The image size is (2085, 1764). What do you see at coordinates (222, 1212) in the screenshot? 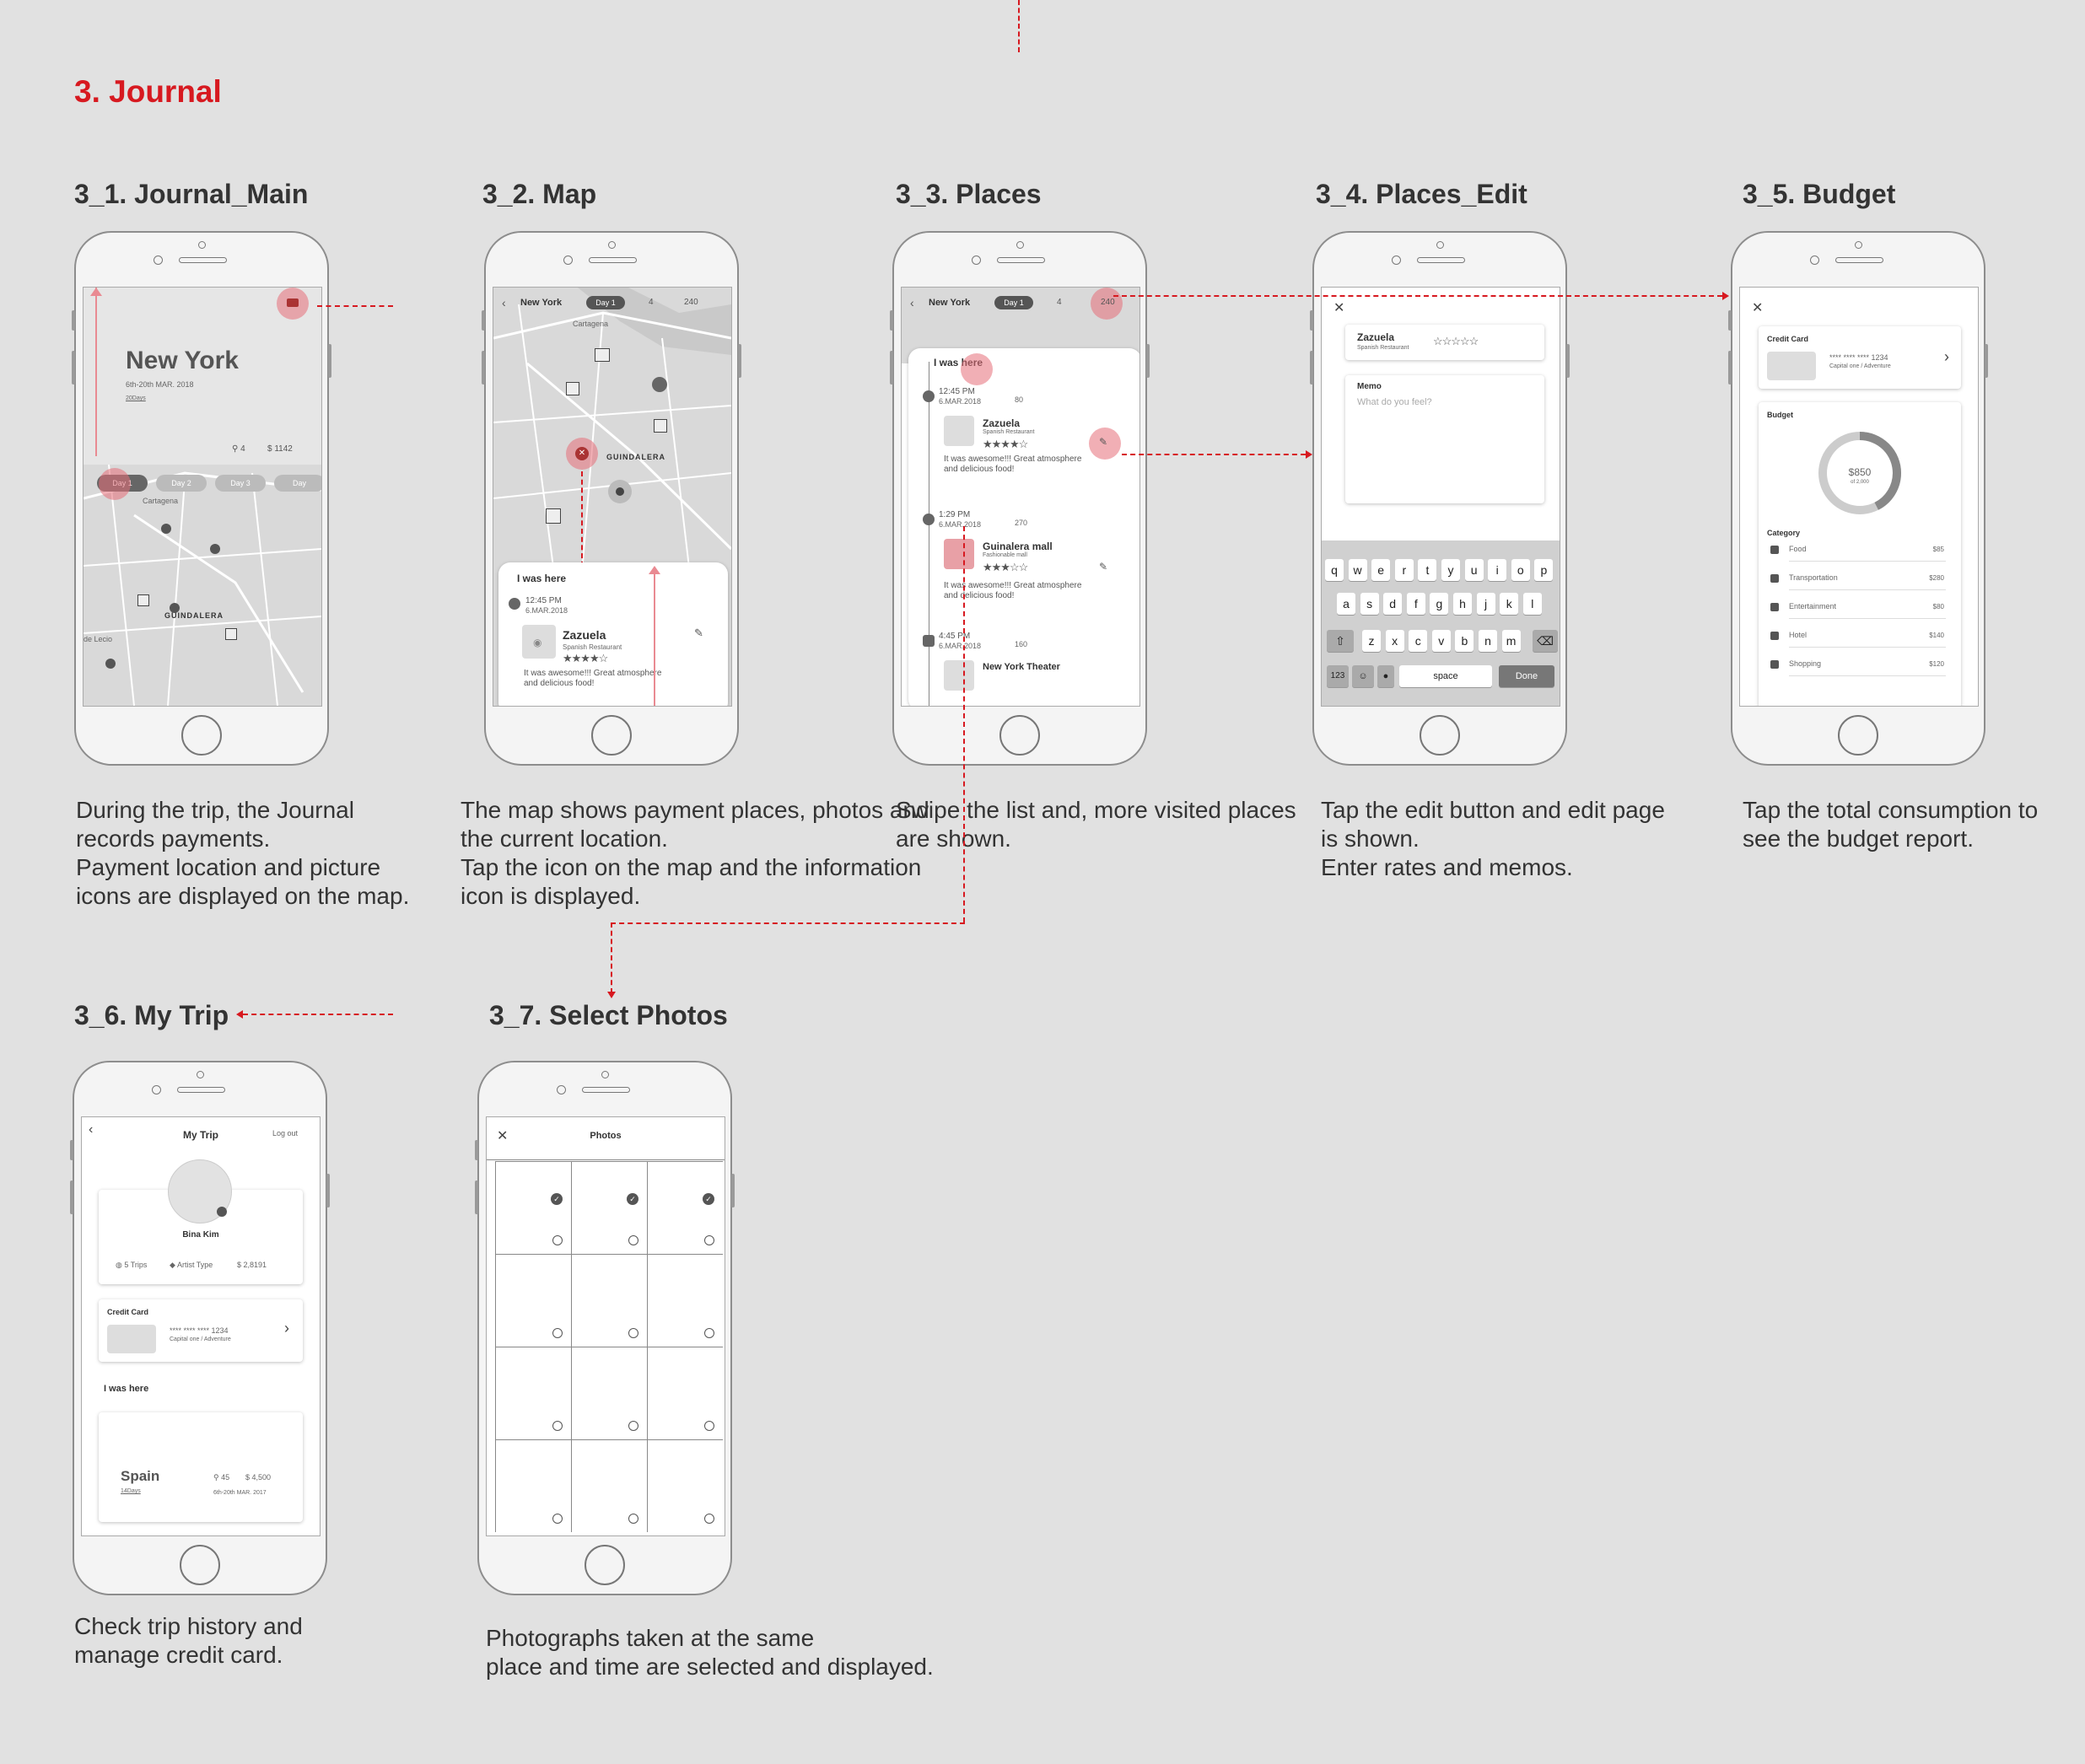
I see `edit-avatar-icon` at bounding box center [222, 1212].